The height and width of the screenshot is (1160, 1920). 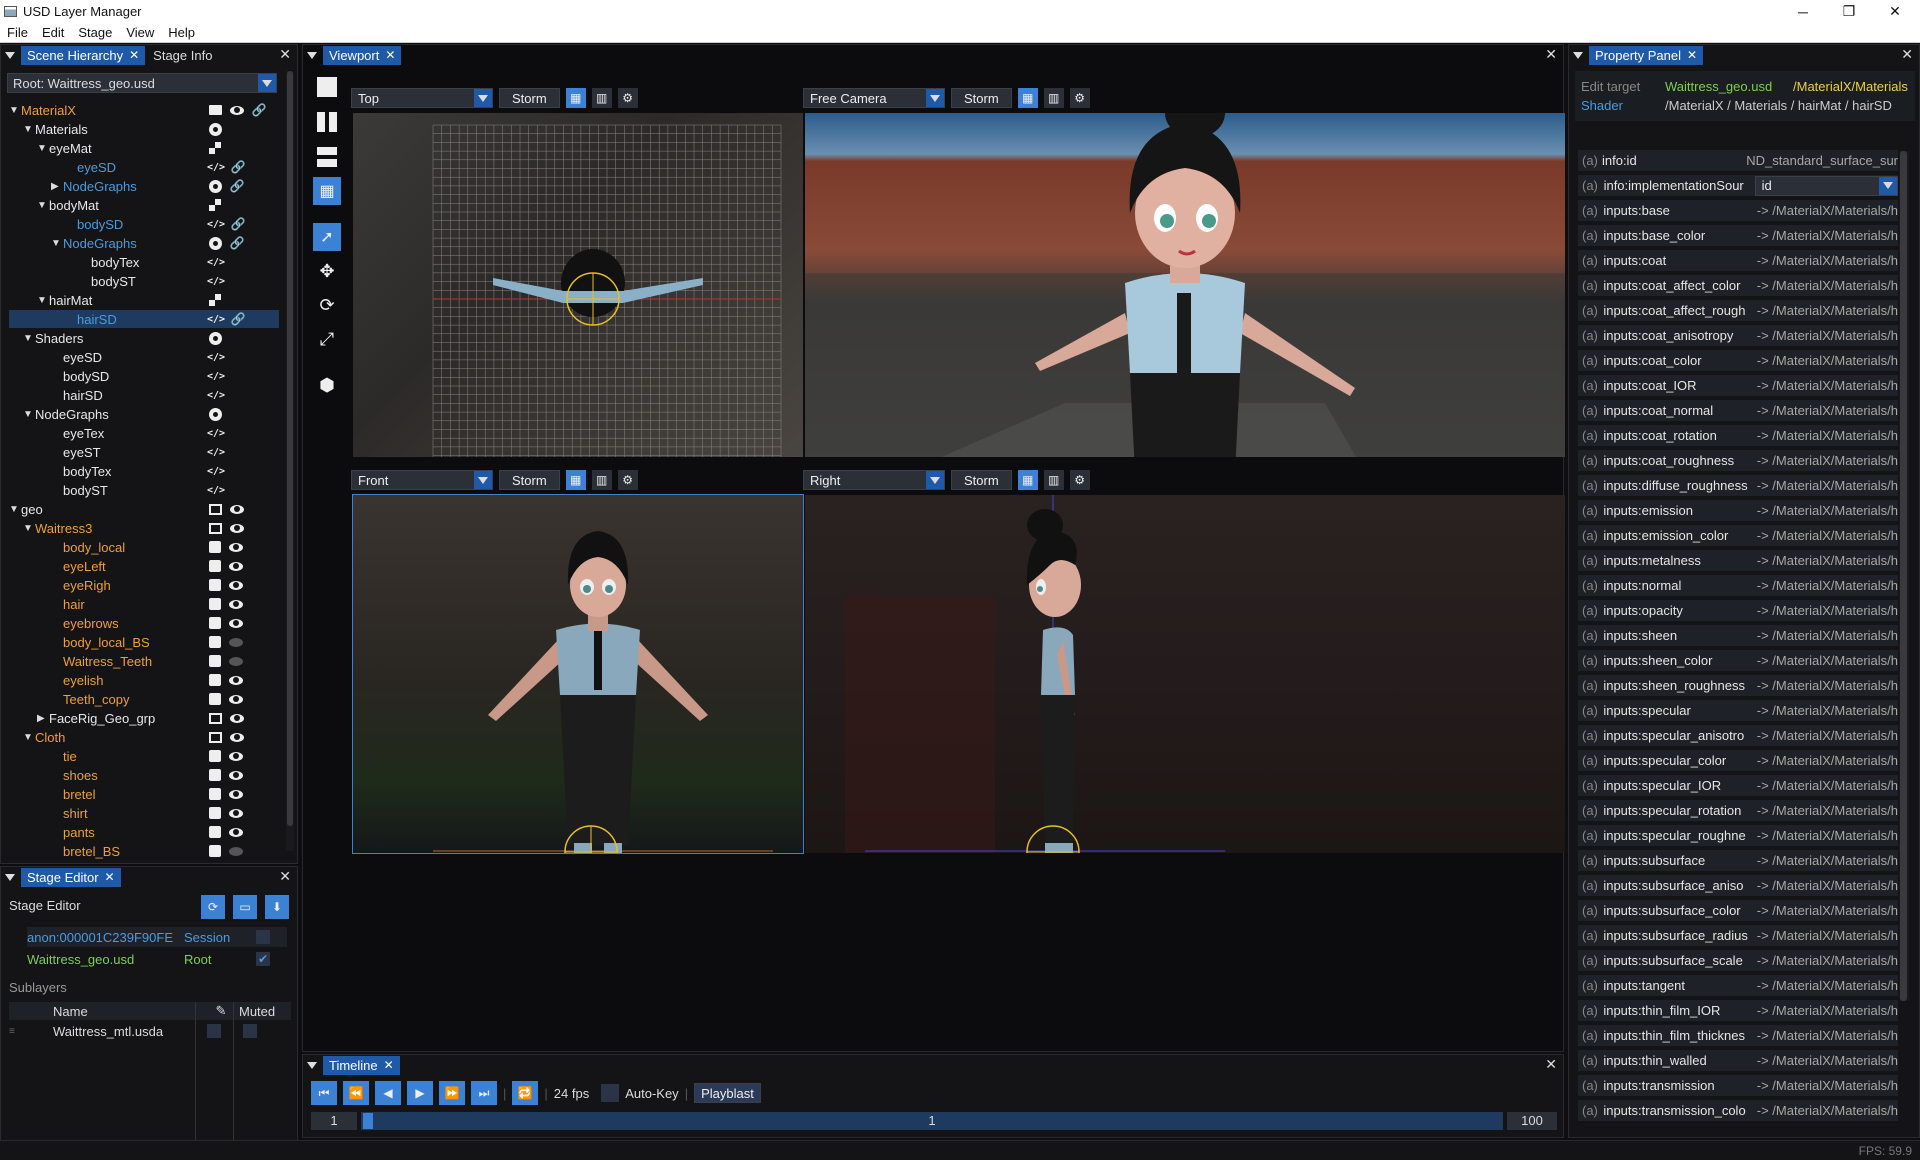 What do you see at coordinates (578, 285) in the screenshot?
I see `viewport-top` at bounding box center [578, 285].